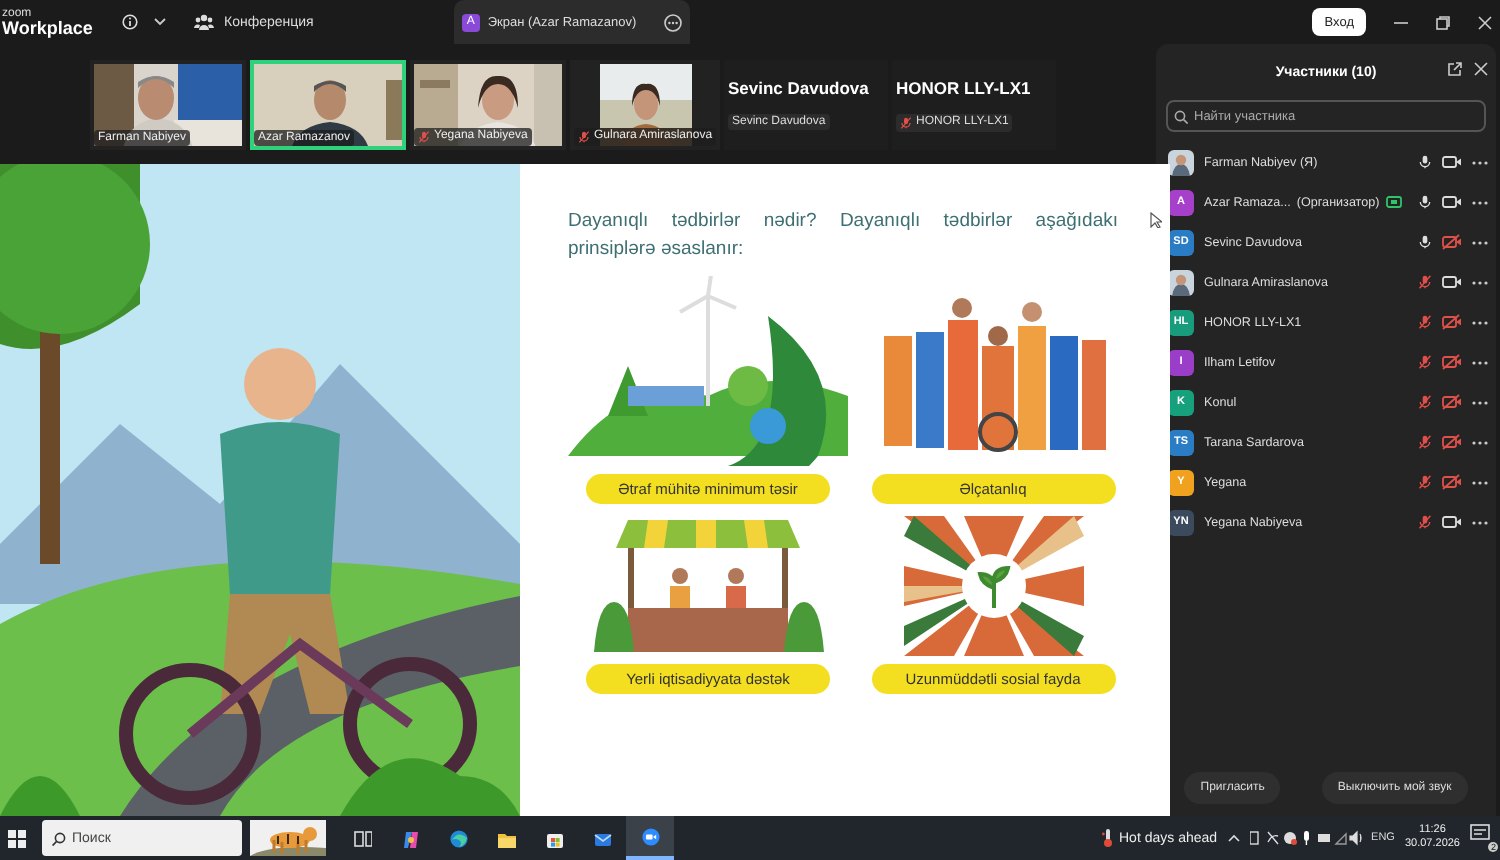 The width and height of the screenshot is (1500, 860). Describe the element at coordinates (964, 87) in the screenshot. I see `participant-name: HONOR LLY-LX1` at that location.